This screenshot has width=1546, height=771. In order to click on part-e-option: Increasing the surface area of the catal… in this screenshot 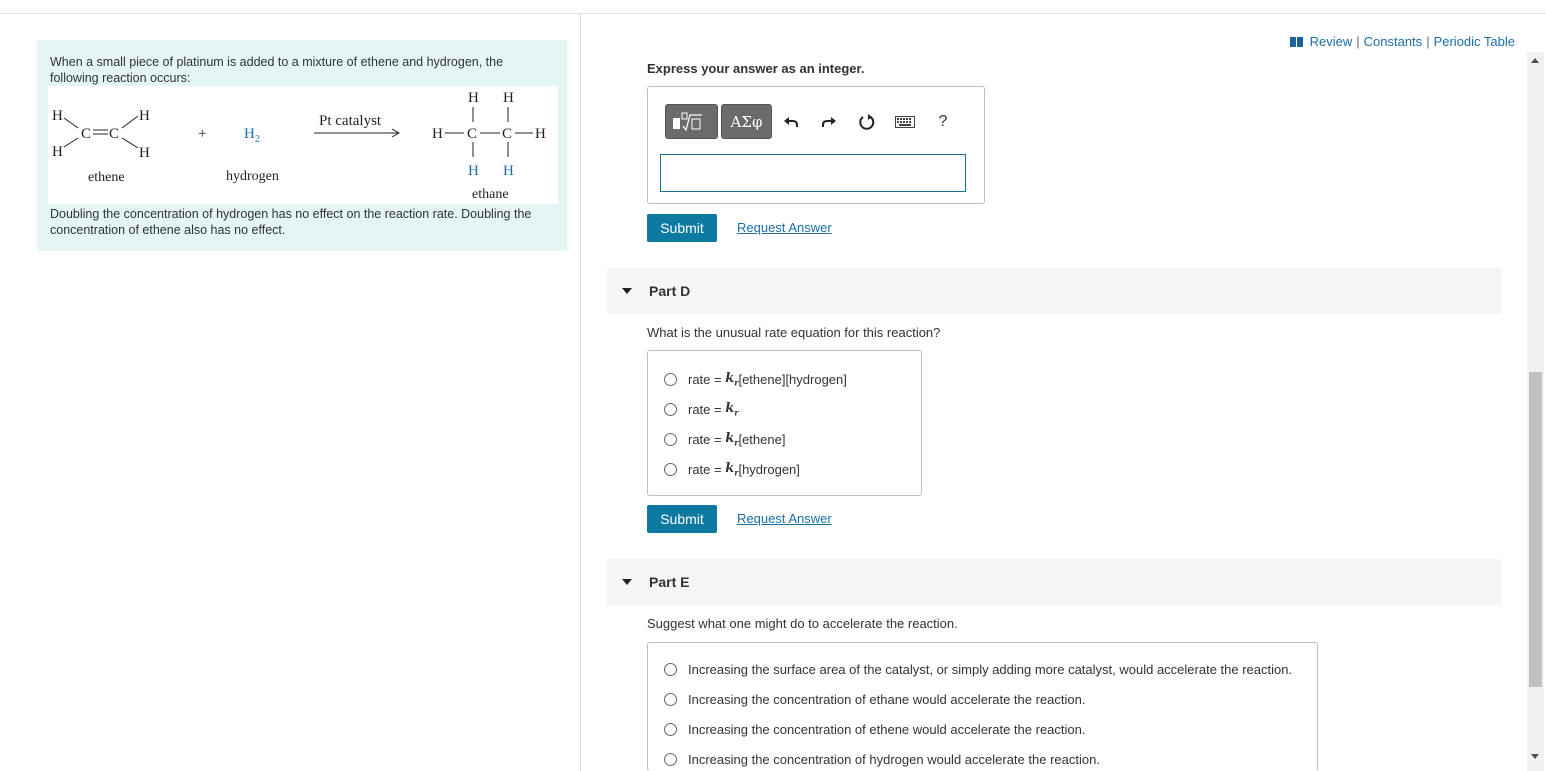, I will do `click(978, 669)`.